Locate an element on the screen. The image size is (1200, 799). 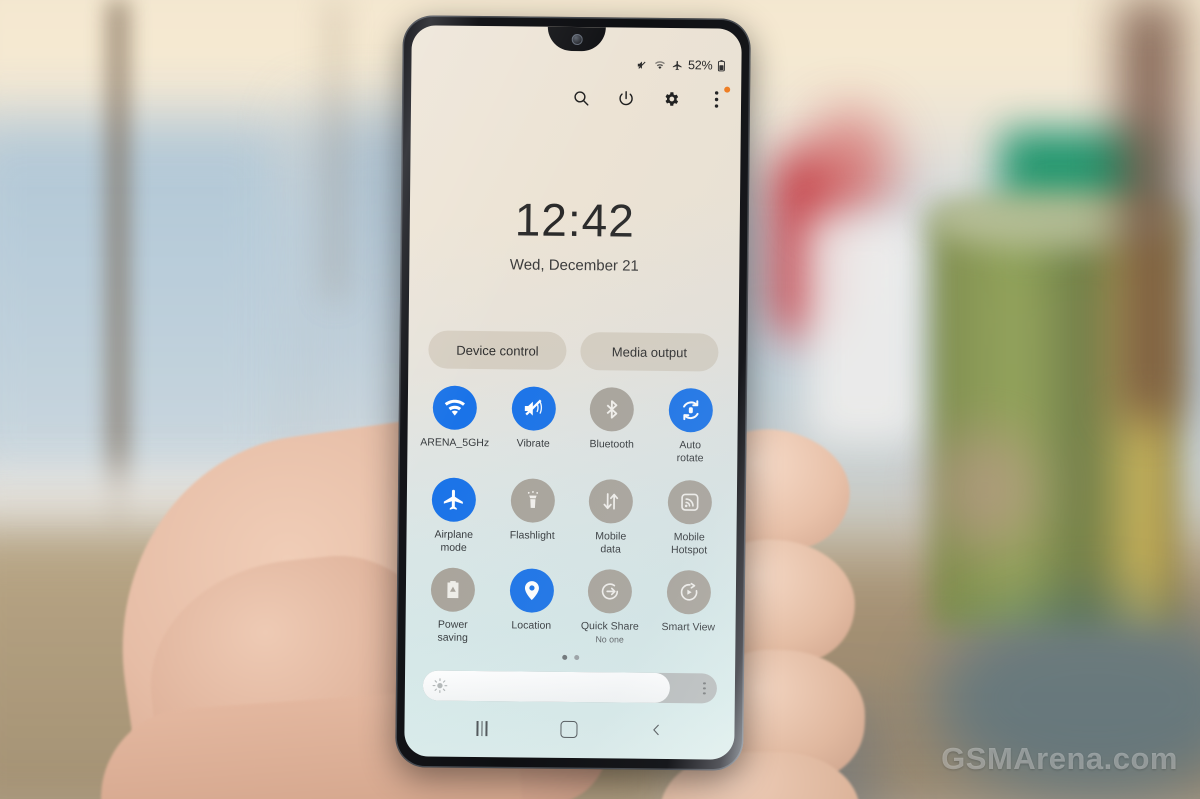
tile-wifi: ARENA_5GHz is located at coordinates (454, 423).